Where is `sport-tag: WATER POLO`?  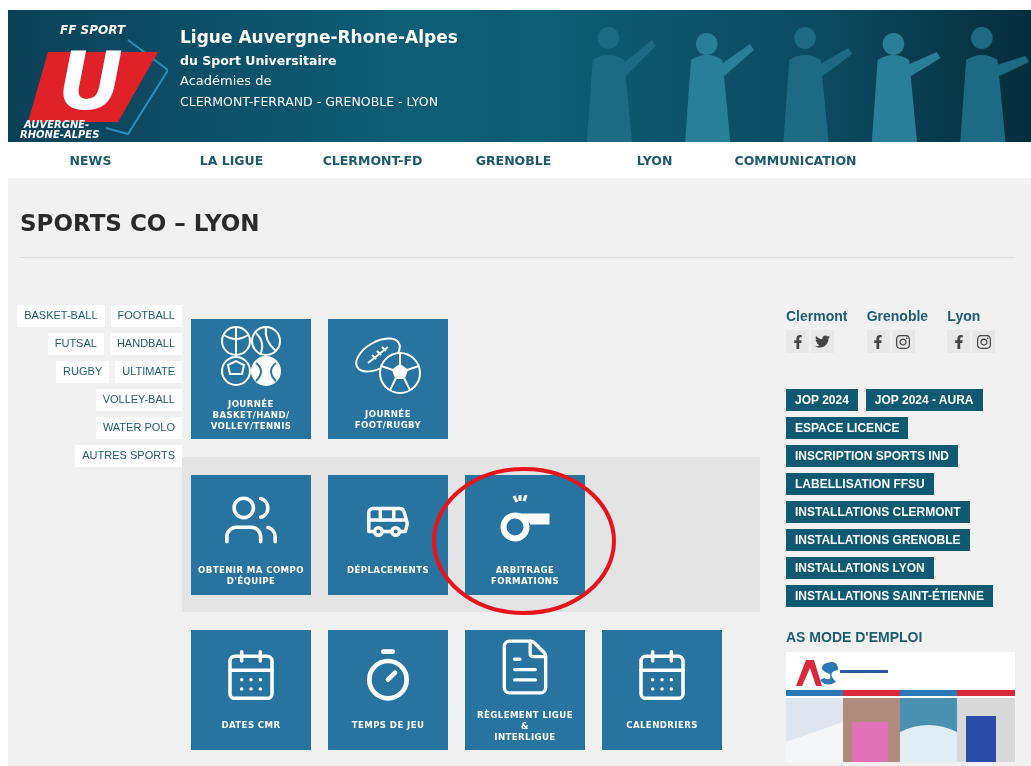
sport-tag: WATER POLO is located at coordinates (138, 428).